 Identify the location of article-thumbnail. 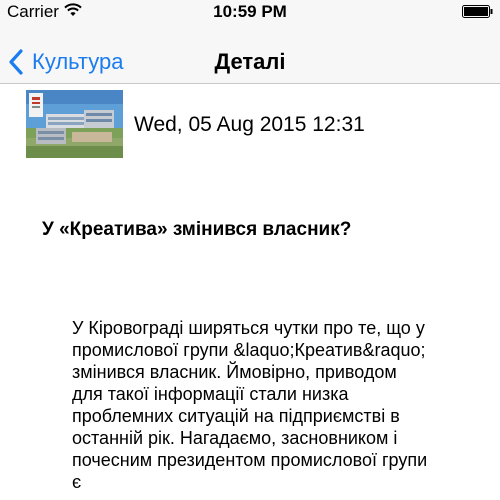
(74, 124).